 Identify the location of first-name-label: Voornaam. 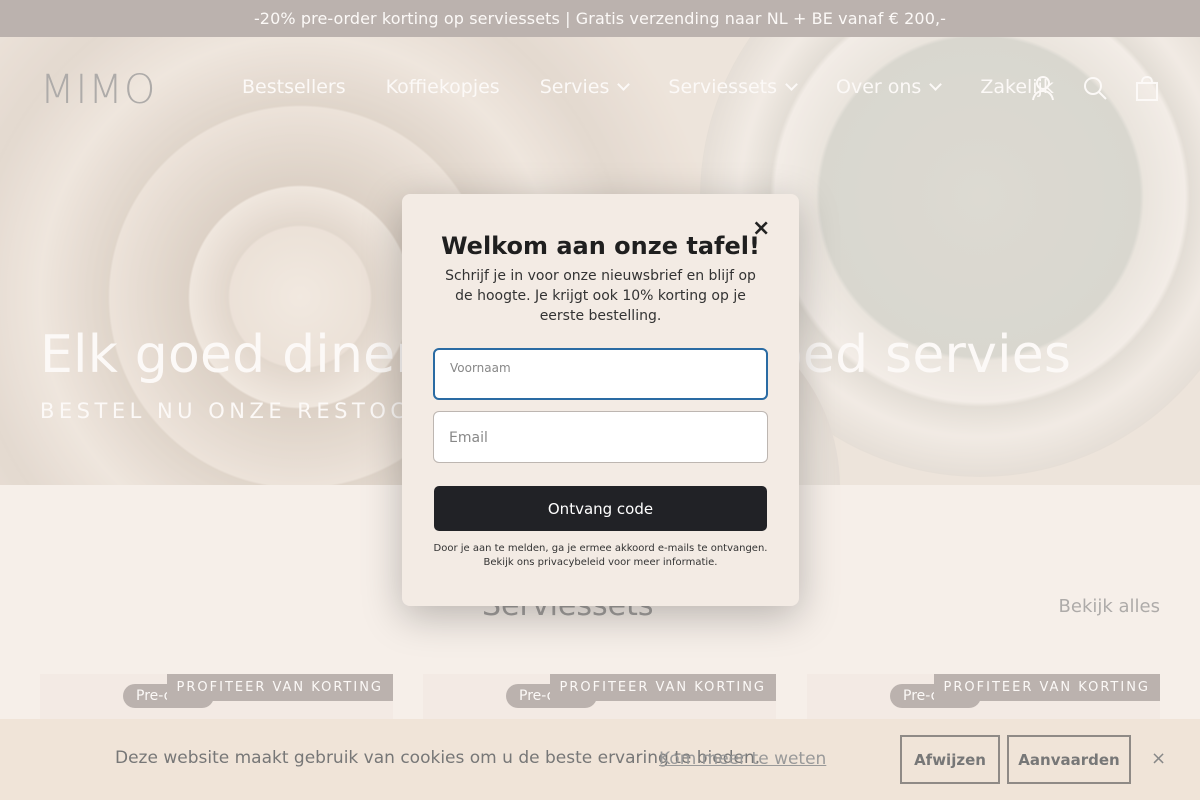
(480, 368).